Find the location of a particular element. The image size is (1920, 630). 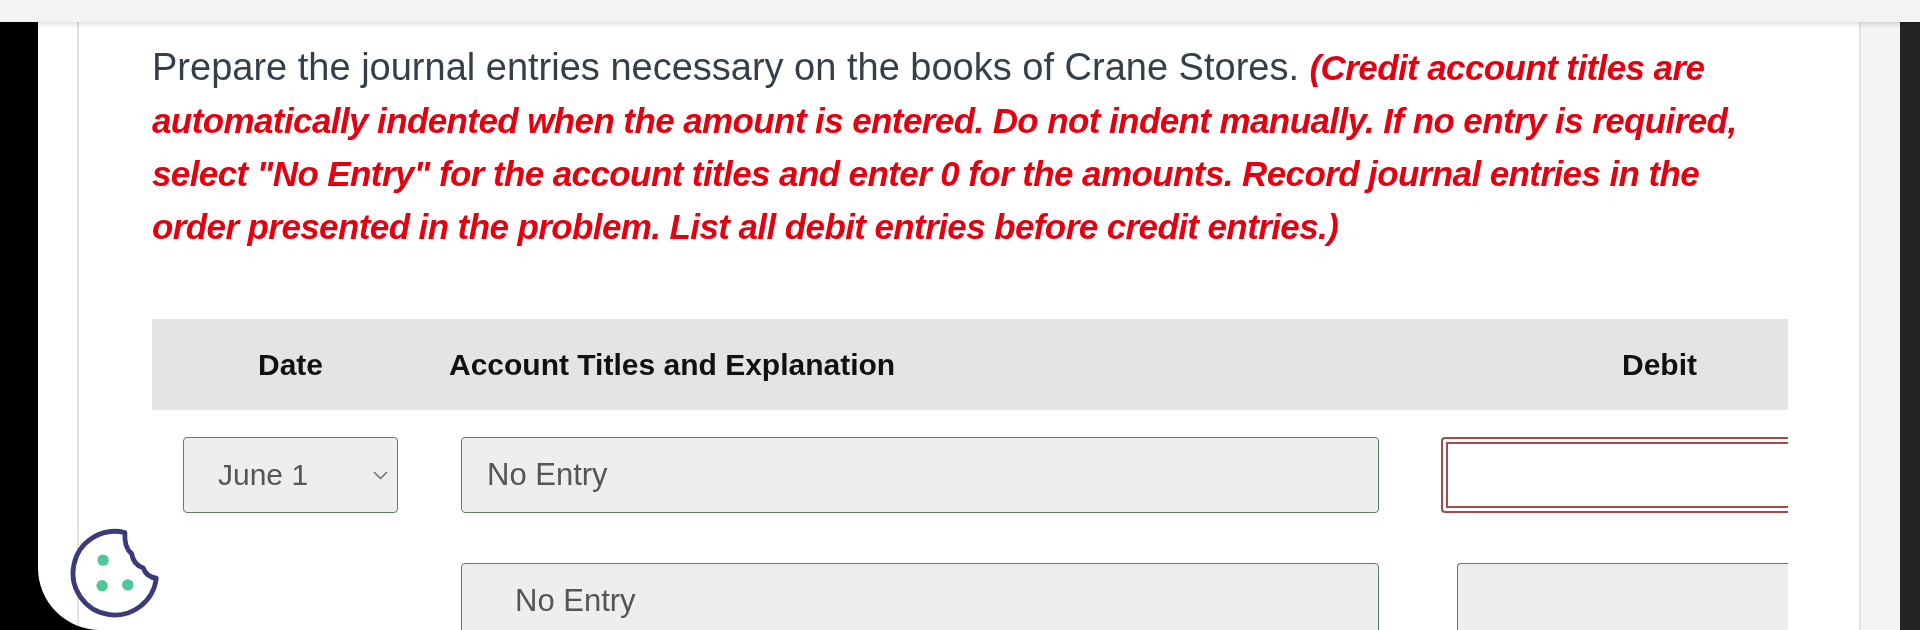

column-header: Date is located at coordinates (290, 364).